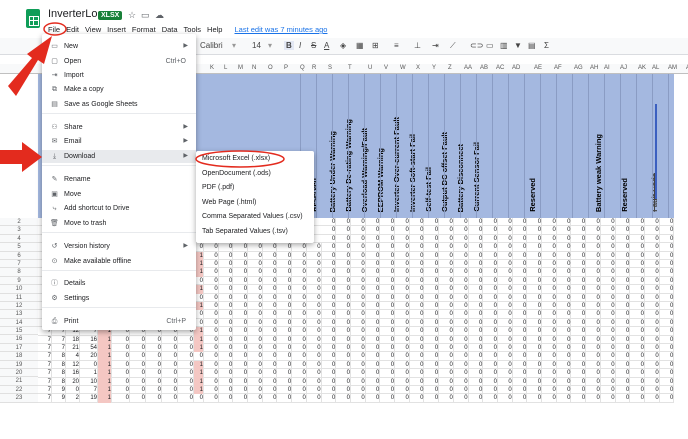 Image resolution: width=688 pixels, height=439 pixels. What do you see at coordinates (55, 29) in the screenshot?
I see `file-menu-highlight-circle` at bounding box center [55, 29].